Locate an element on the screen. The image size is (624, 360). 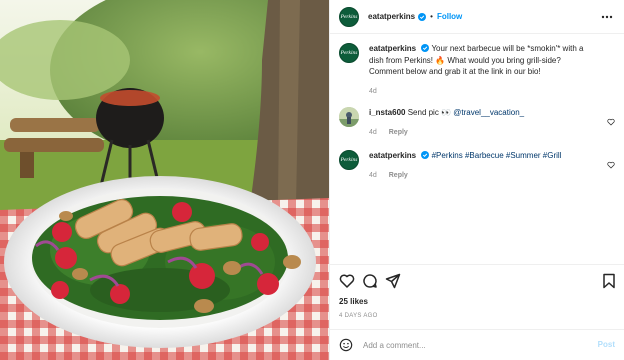
comment-username: eatatperkins is located at coordinates (392, 155).